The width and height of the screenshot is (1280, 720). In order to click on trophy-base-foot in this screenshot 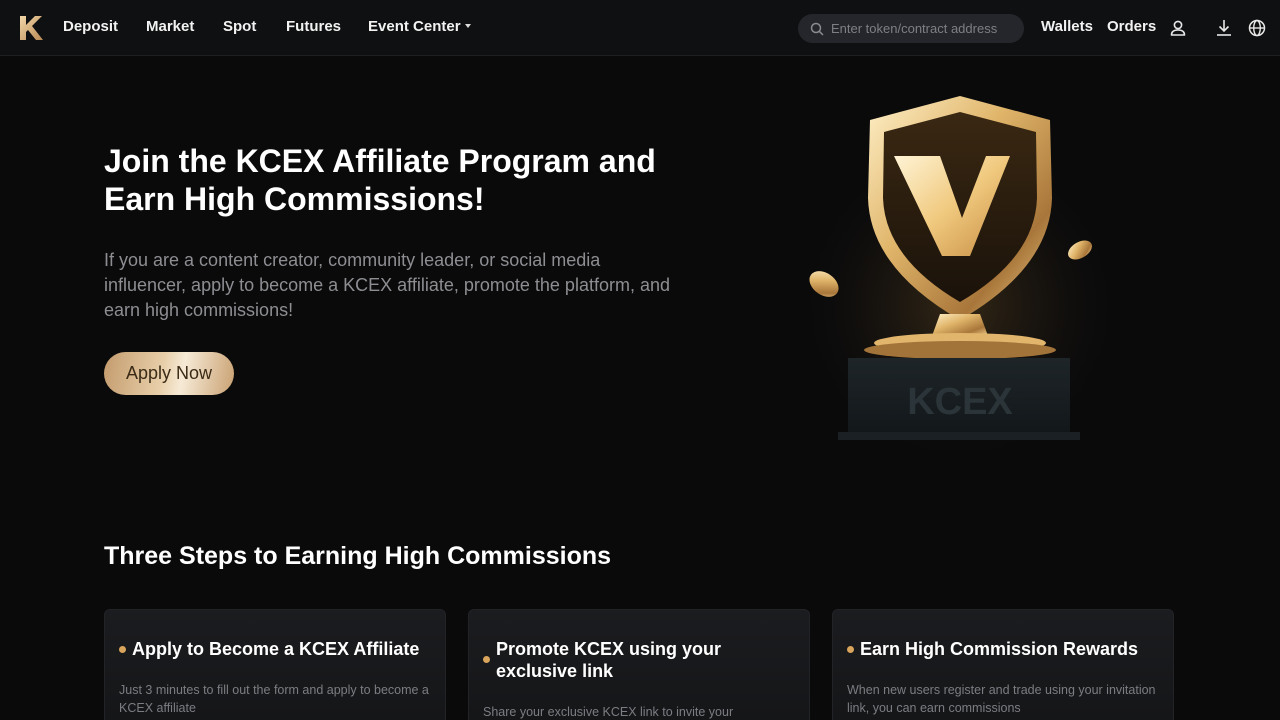, I will do `click(959, 436)`.